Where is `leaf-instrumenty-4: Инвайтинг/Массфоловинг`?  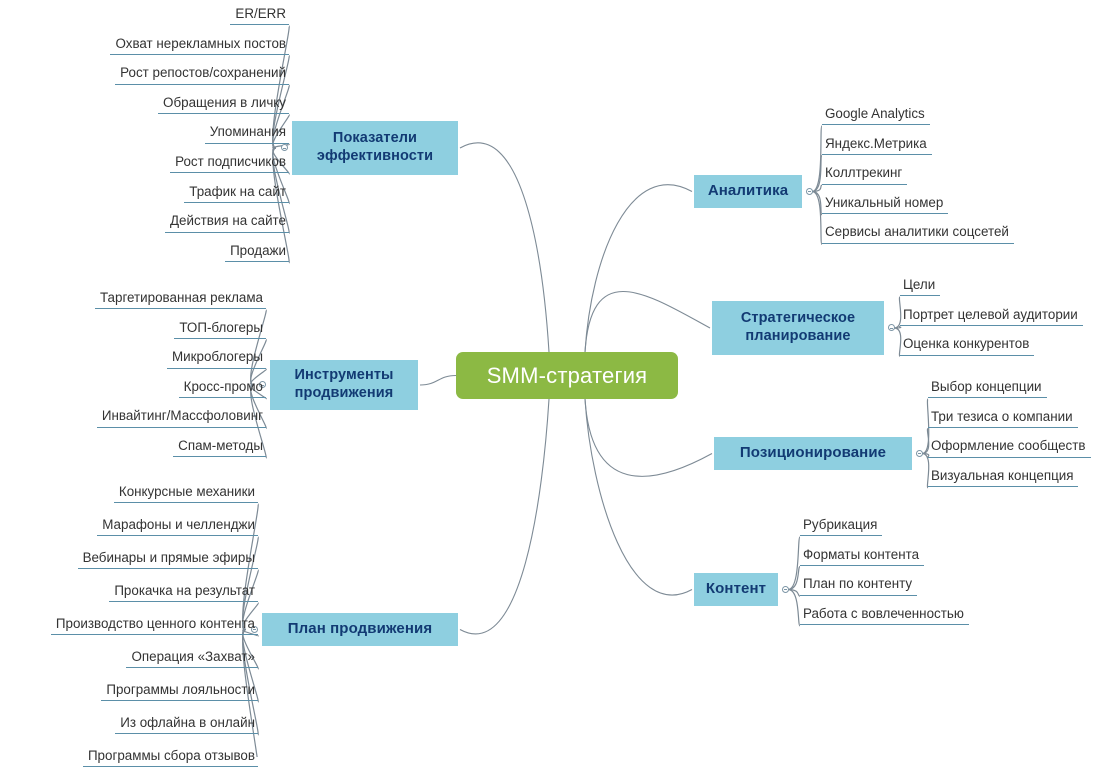
leaf-instrumenty-4: Инвайтинг/Массфоловинг is located at coordinates (181, 418).